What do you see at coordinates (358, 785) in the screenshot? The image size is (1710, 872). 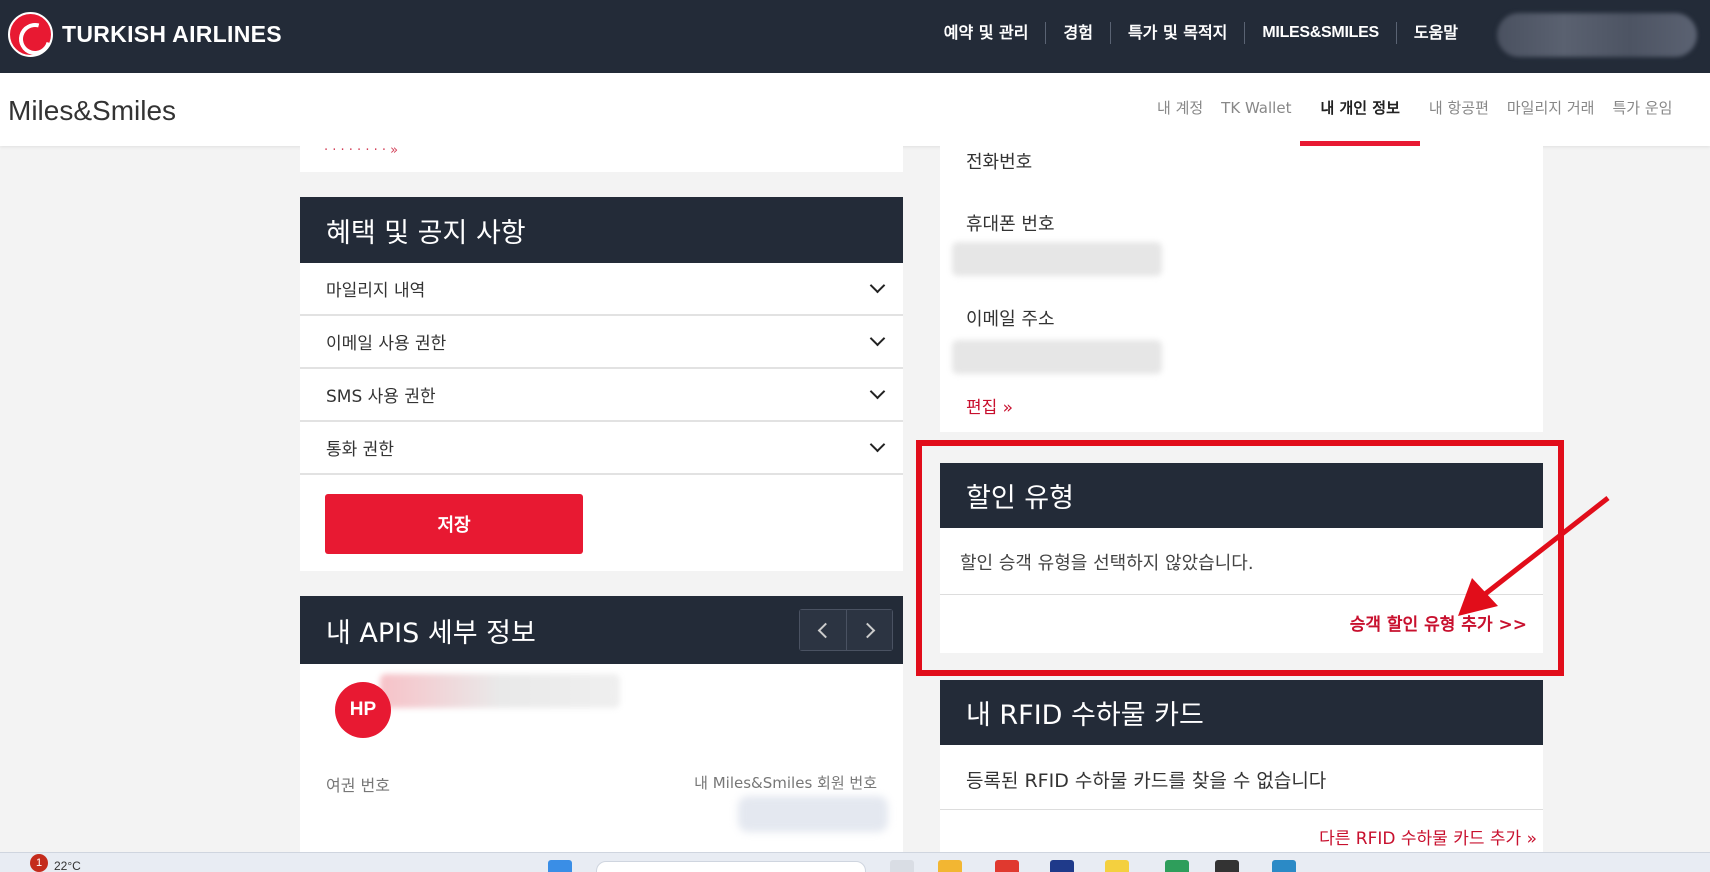 I see `passport-number-label: 여권 번호` at bounding box center [358, 785].